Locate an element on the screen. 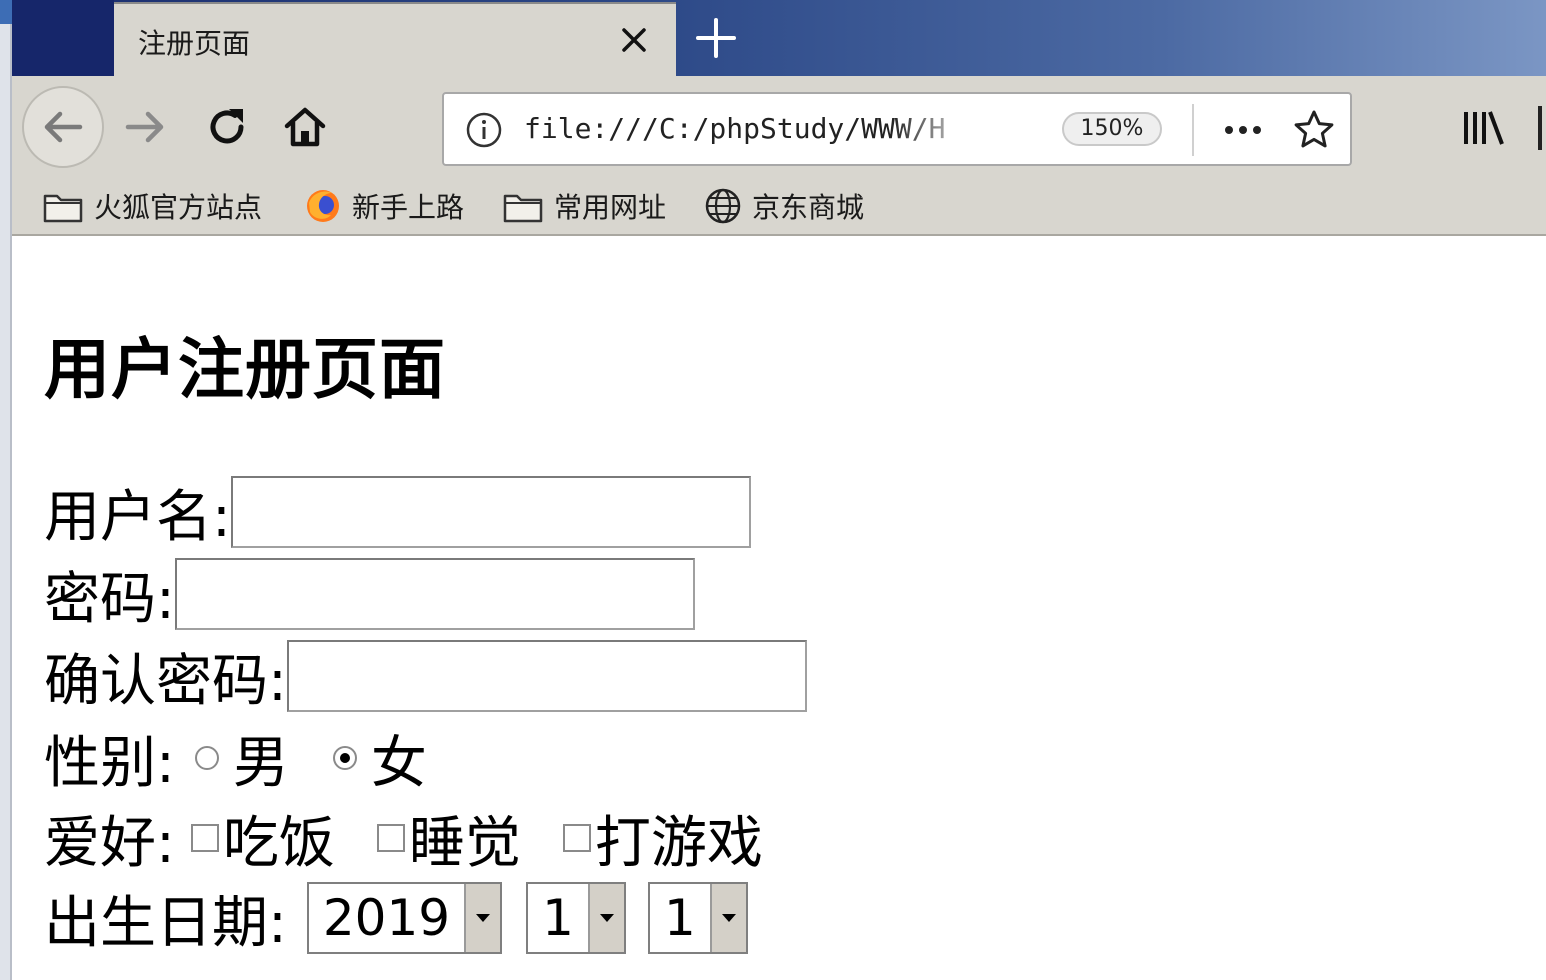 Image resolution: width=1546 pixels, height=980 pixels. plus-icon is located at coordinates (716, 38).